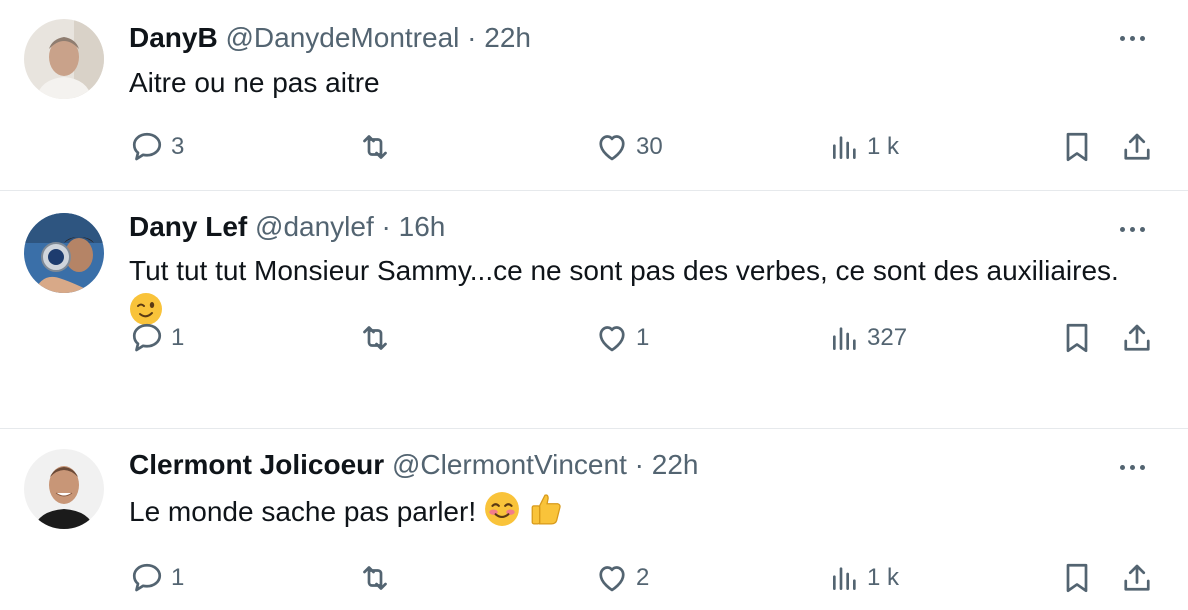 The height and width of the screenshot is (610, 1188). I want to click on like-count: 1, so click(643, 337).